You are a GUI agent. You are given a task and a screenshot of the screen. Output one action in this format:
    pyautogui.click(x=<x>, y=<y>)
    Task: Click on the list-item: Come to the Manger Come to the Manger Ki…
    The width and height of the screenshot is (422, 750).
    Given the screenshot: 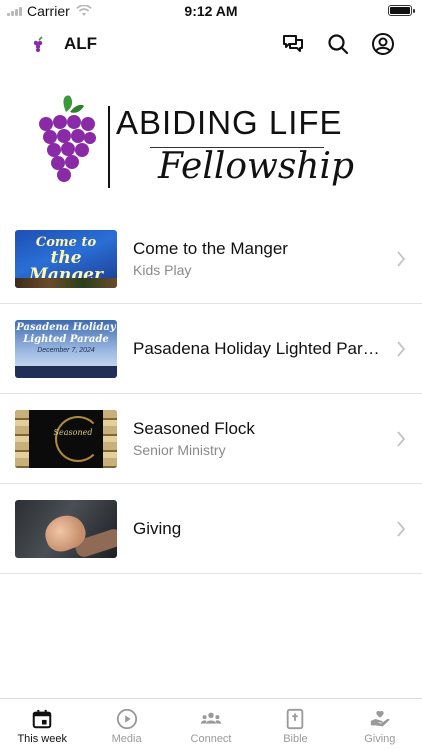 What is the action you would take?
    pyautogui.click(x=211, y=259)
    